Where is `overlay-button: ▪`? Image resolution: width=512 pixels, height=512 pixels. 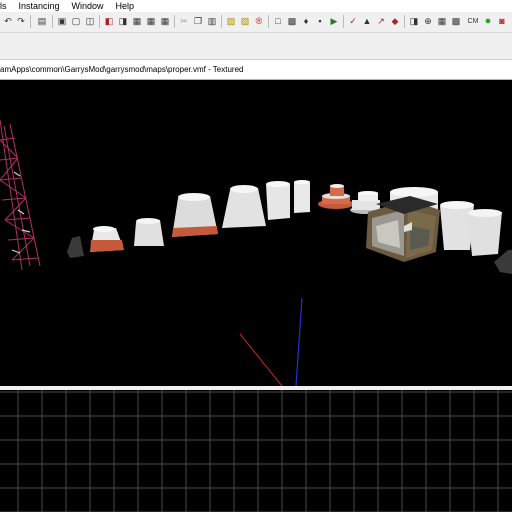
overlay-button: ▪ is located at coordinates (320, 21).